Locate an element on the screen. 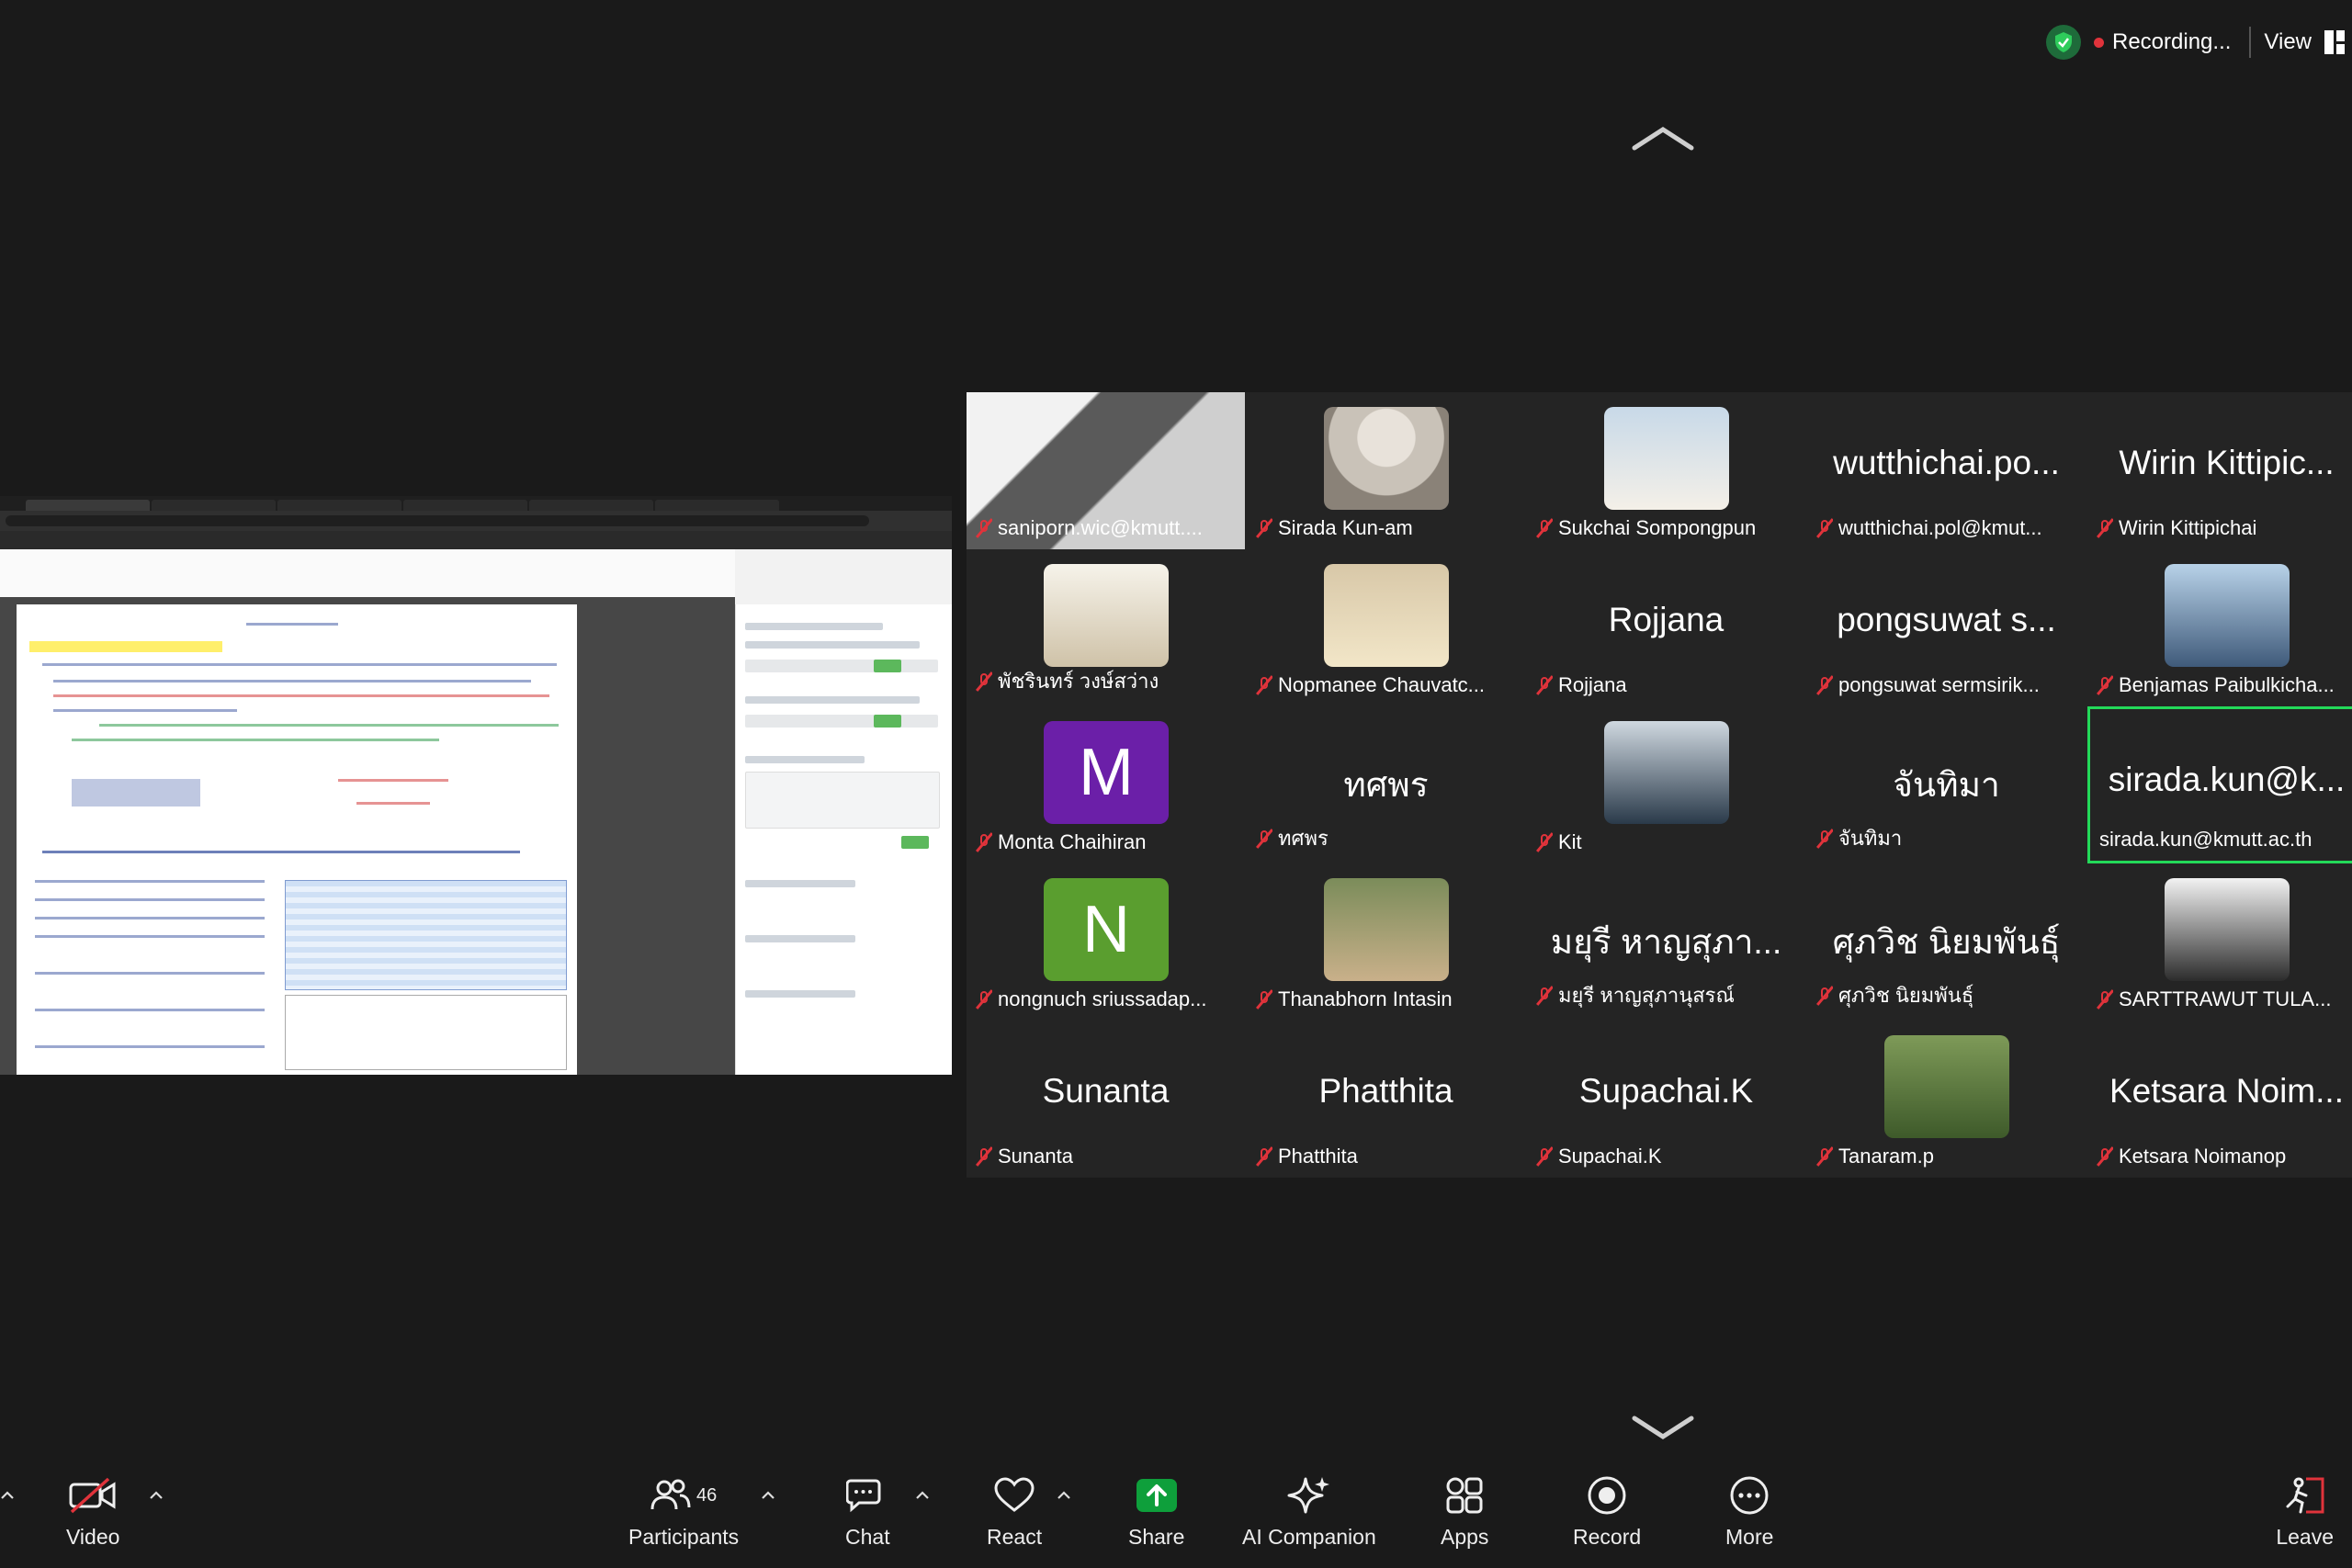 This screenshot has height=1568, width=2352. participant-name: Phatthita is located at coordinates (1318, 1156).